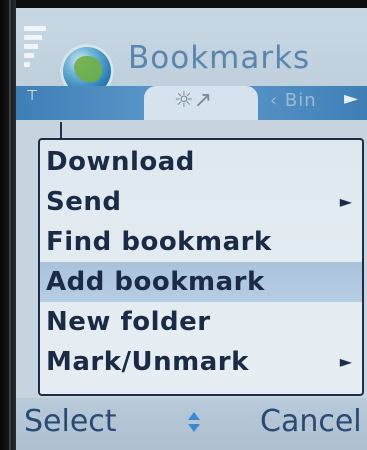  I want to click on tab-next: ‹ Bin, so click(293, 100).